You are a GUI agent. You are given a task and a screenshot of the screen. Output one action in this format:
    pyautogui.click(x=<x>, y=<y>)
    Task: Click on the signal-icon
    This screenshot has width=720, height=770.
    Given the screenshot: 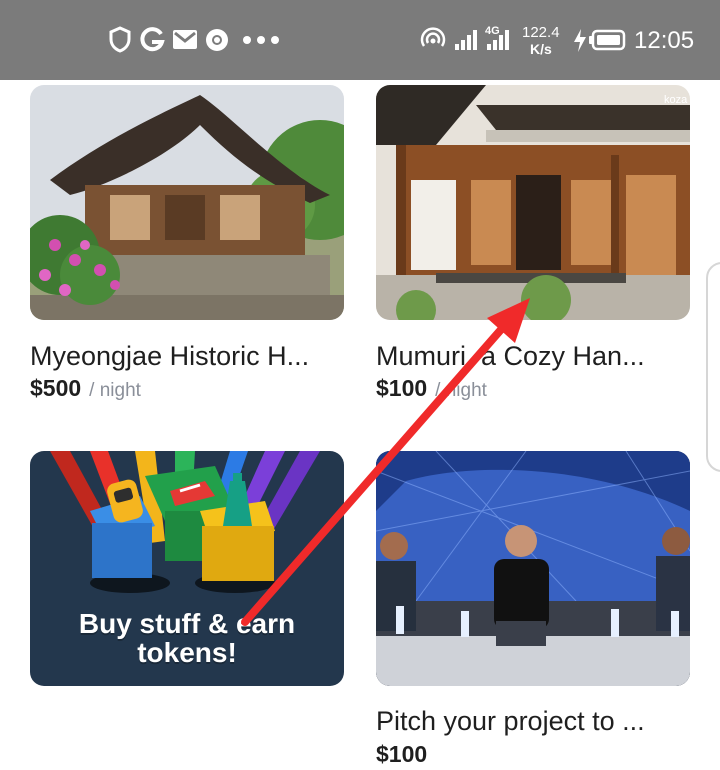 What is the action you would take?
    pyautogui.click(x=466, y=40)
    